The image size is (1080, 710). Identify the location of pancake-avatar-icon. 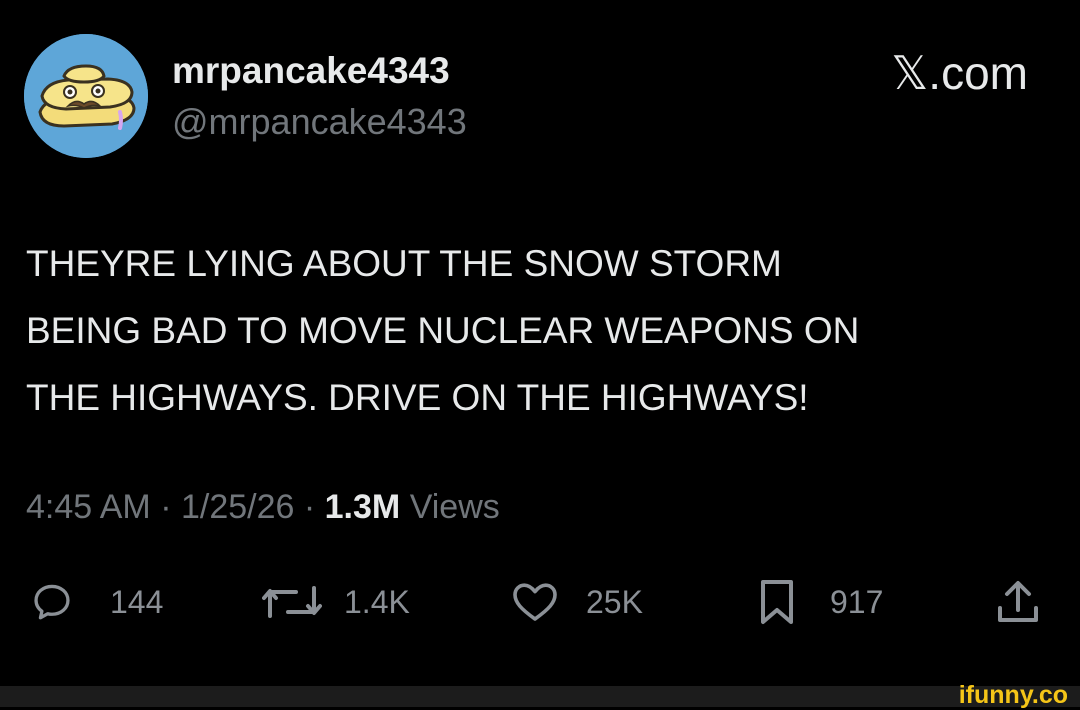
(86, 96).